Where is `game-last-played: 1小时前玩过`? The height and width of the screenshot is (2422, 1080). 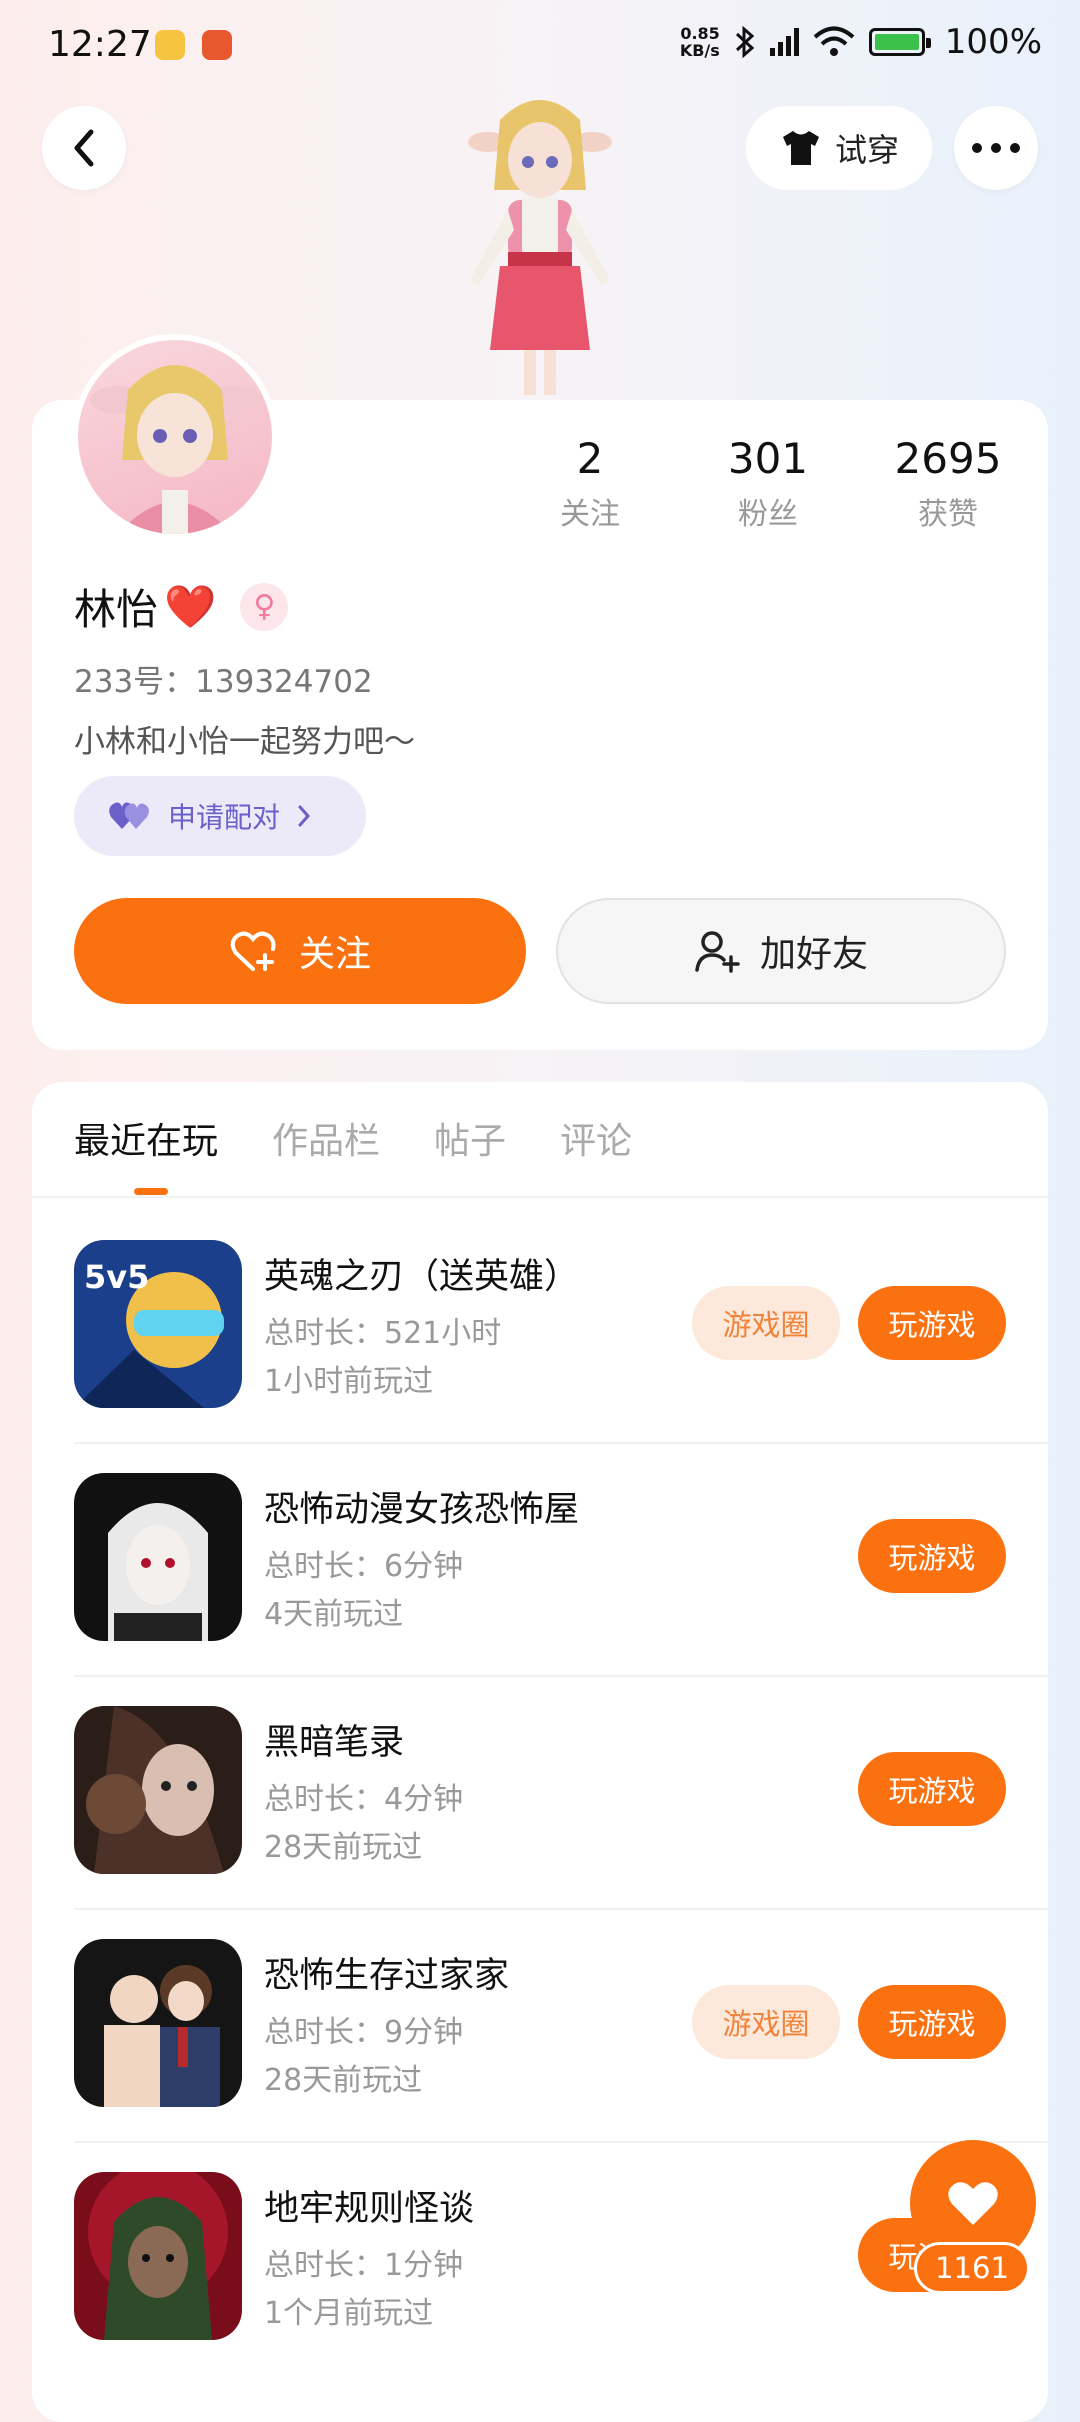 game-last-played: 1小时前玩过 is located at coordinates (349, 1381).